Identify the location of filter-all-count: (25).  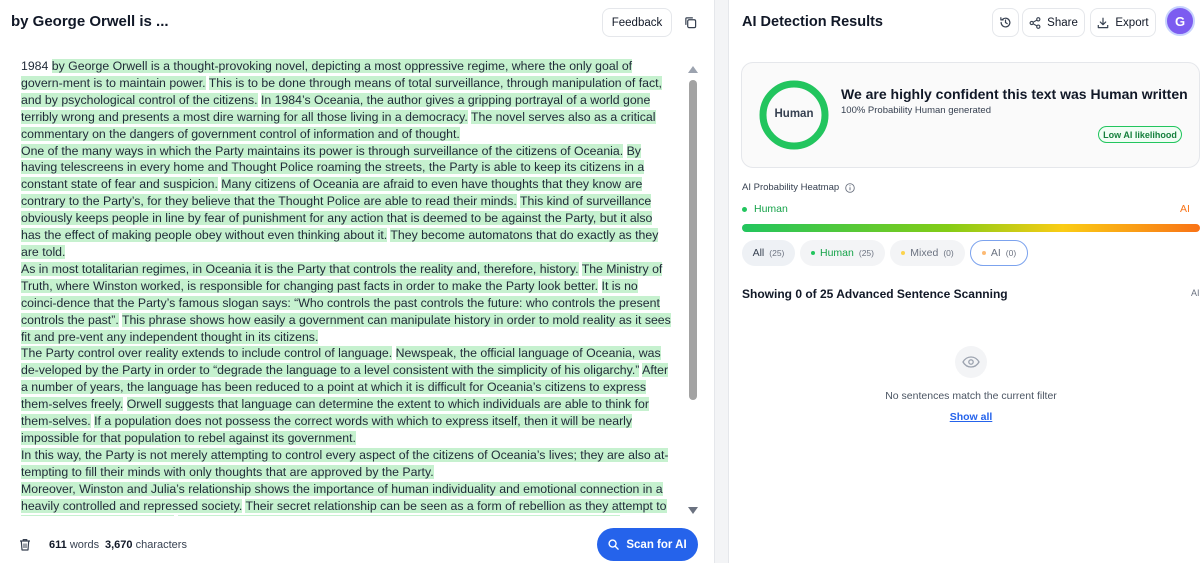
(777, 253).